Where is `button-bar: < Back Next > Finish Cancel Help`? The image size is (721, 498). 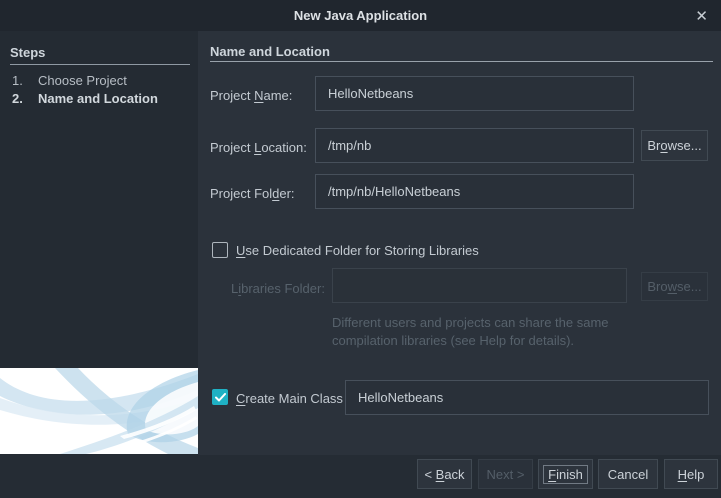 button-bar: < Back Next > Finish Cancel Help is located at coordinates (360, 476).